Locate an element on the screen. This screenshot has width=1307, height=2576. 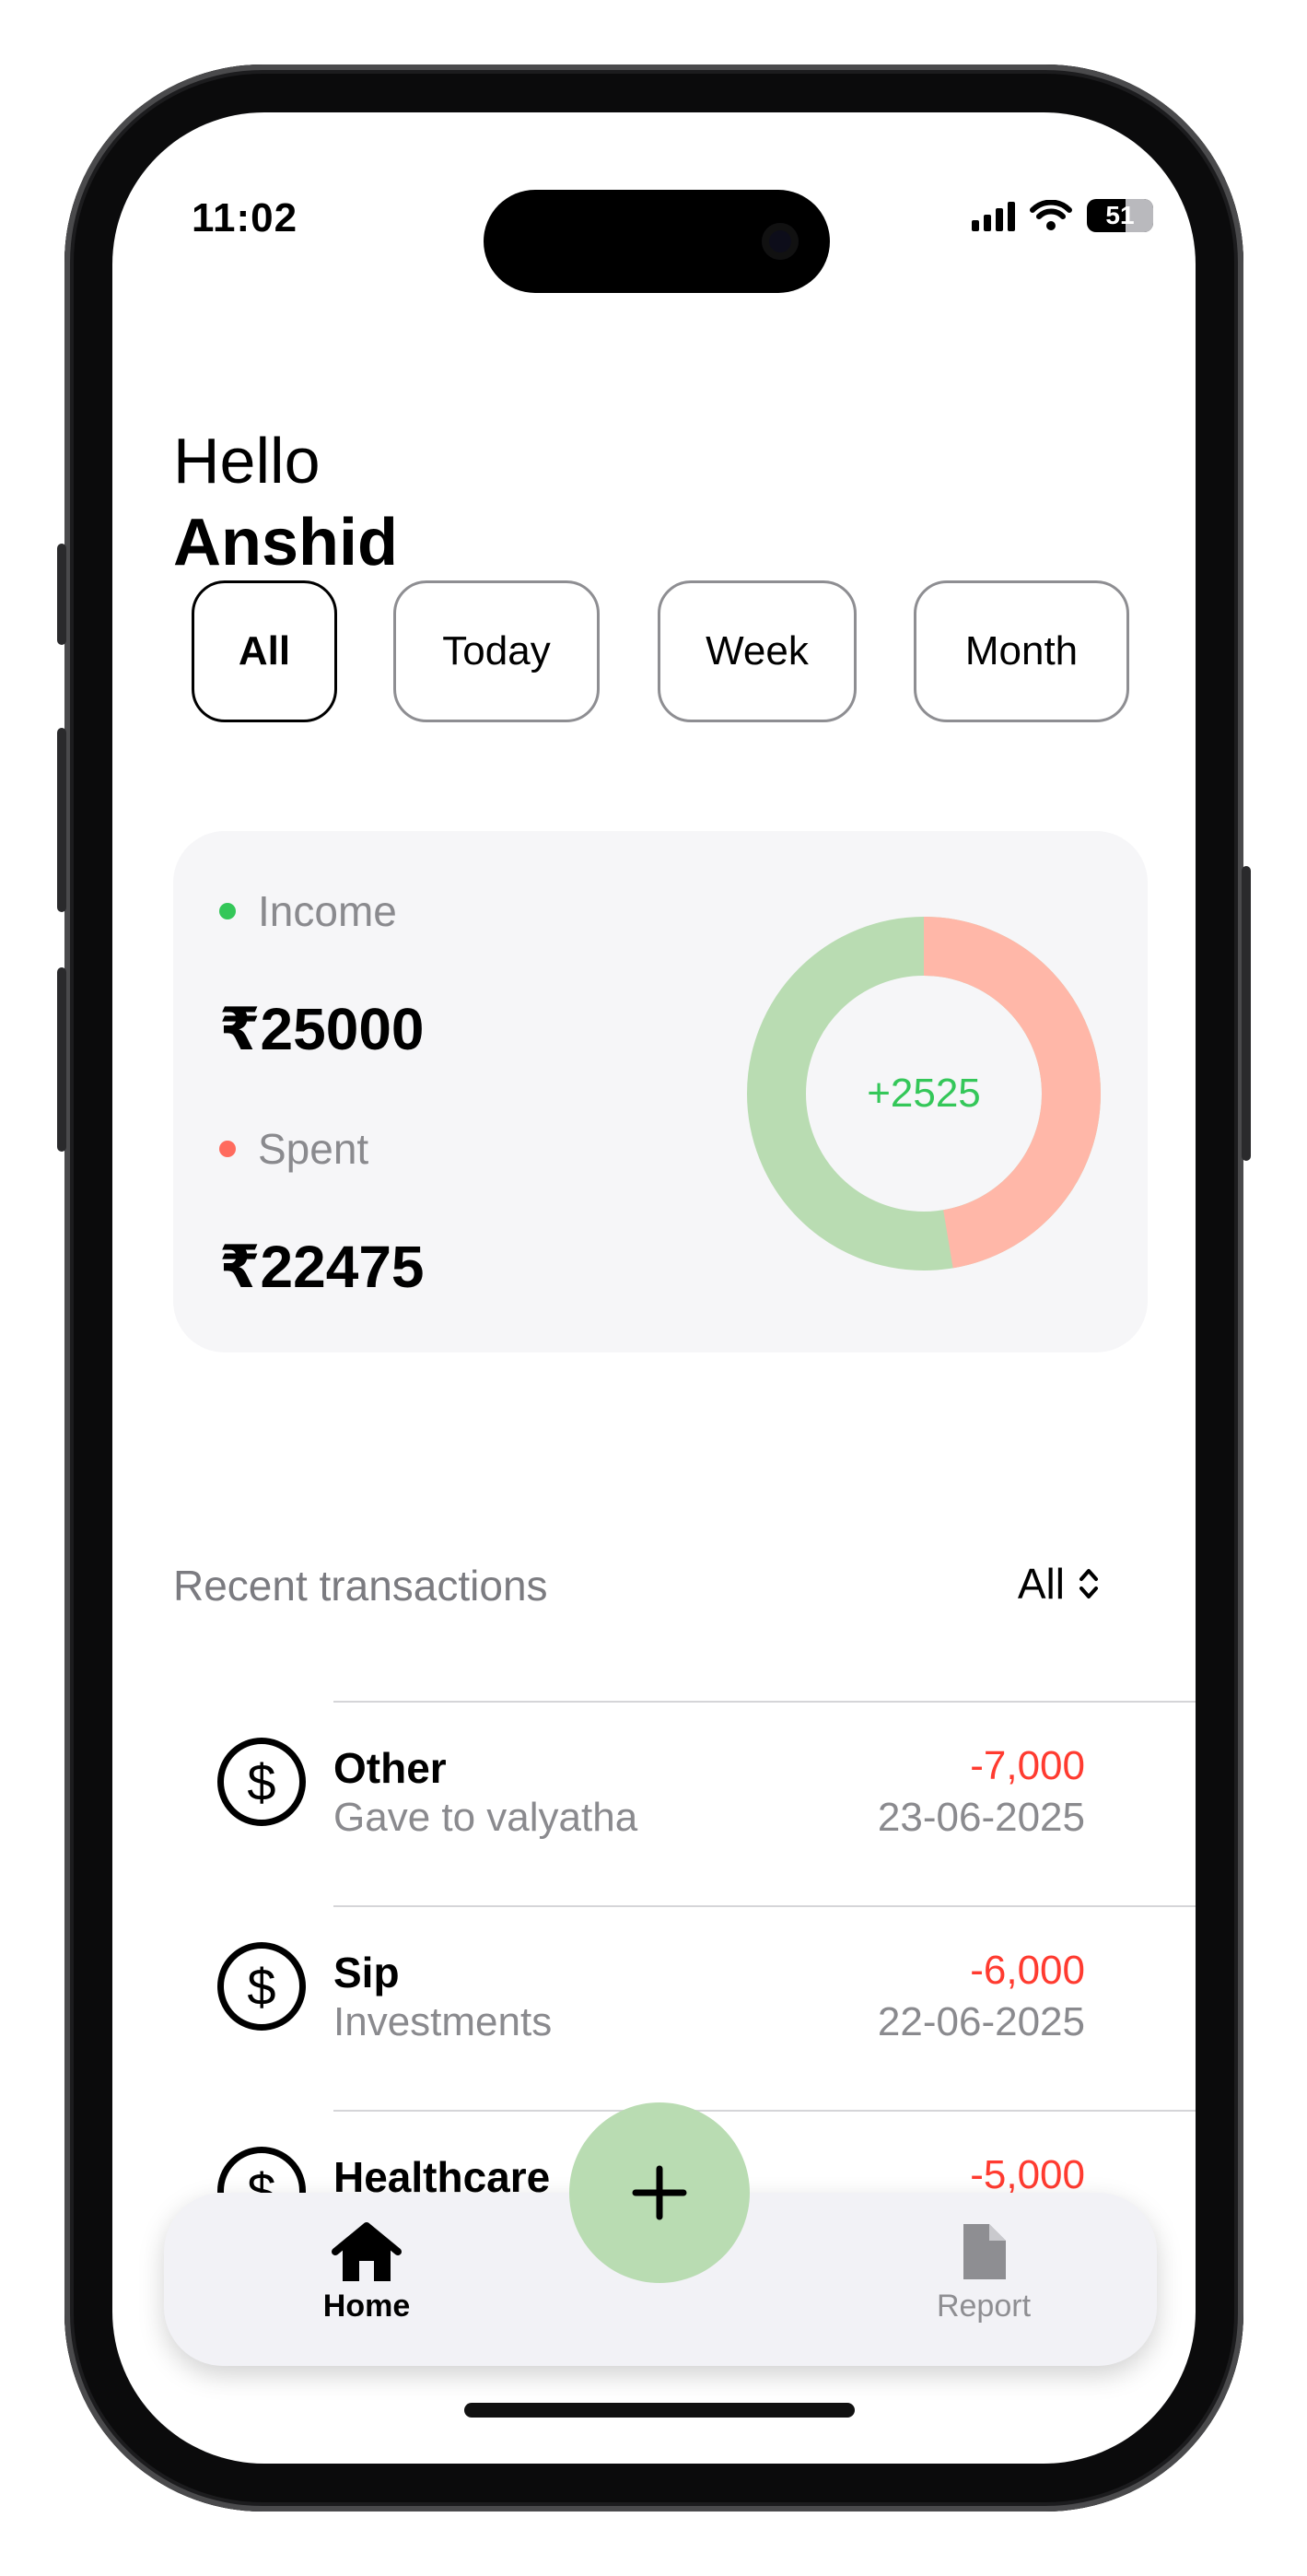
income-amount: ₹25000 is located at coordinates (322, 1029).